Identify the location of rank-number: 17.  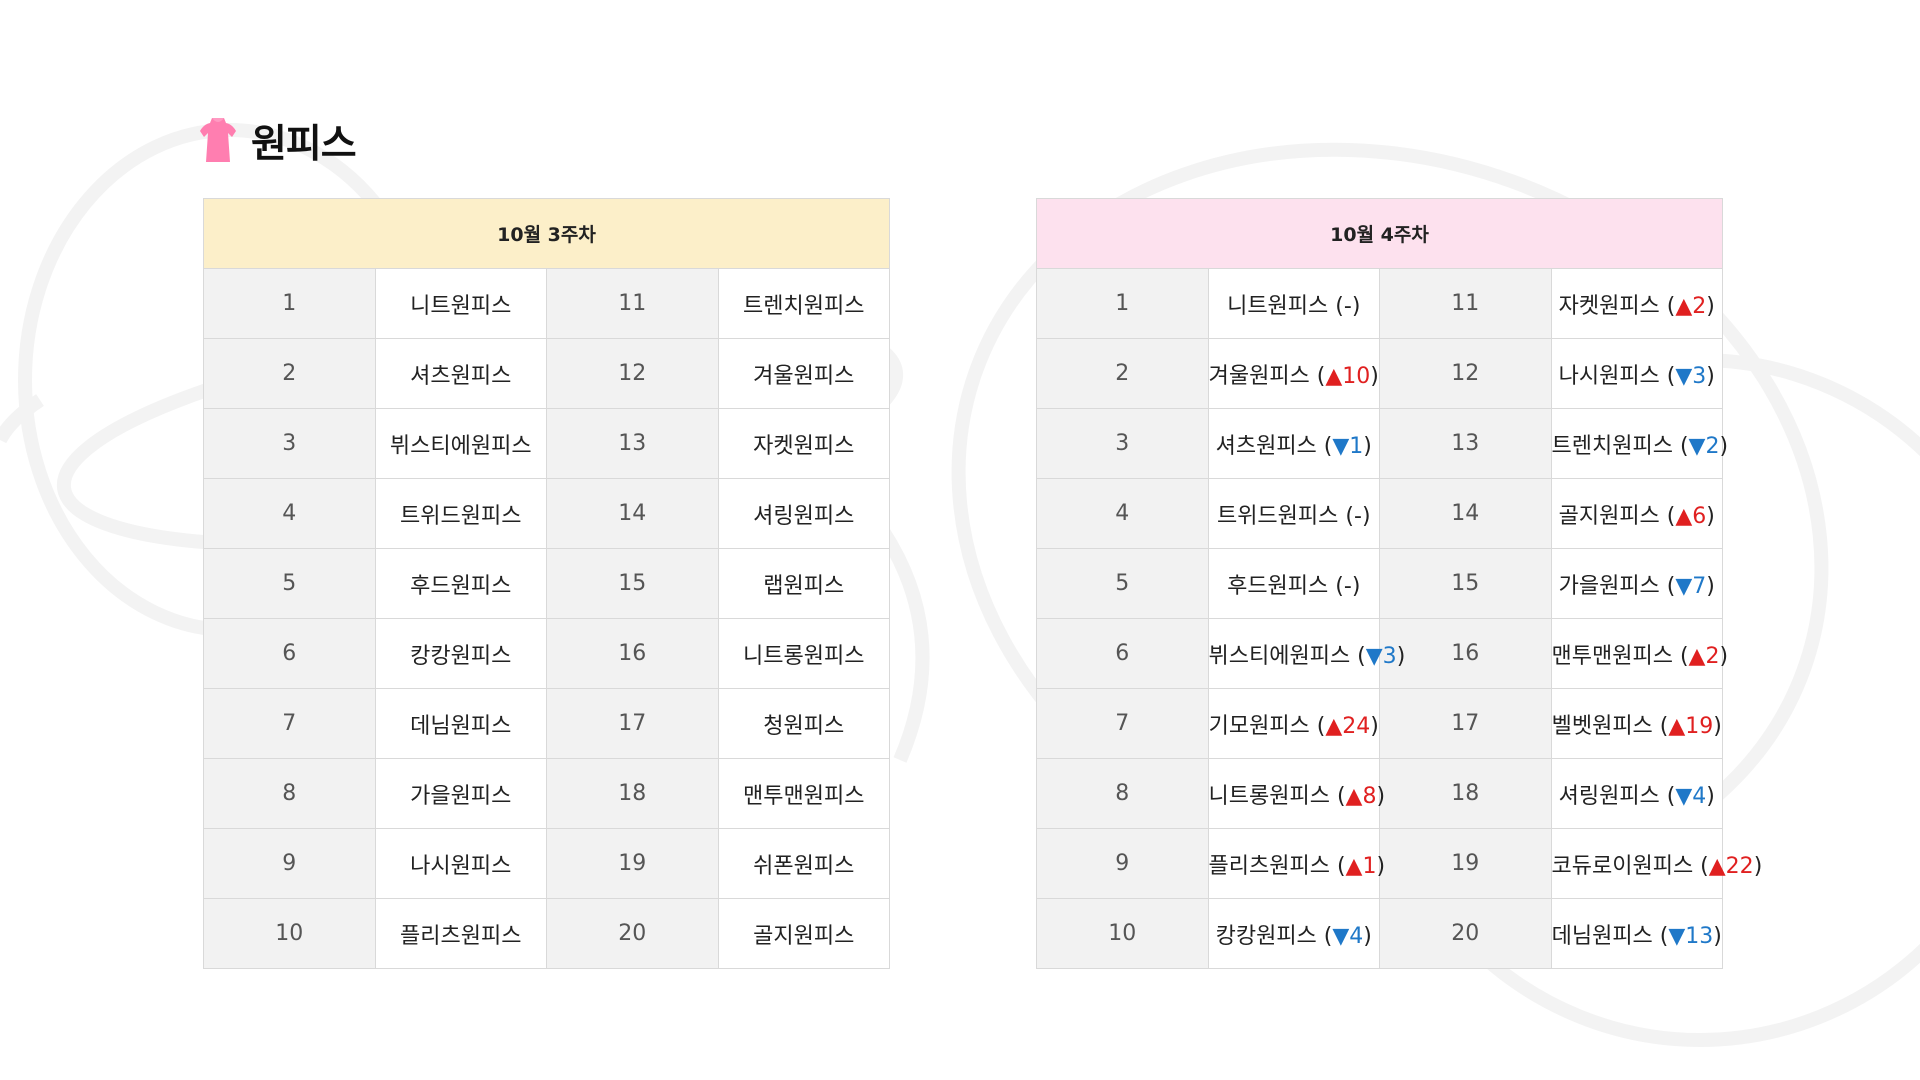
(1465, 723).